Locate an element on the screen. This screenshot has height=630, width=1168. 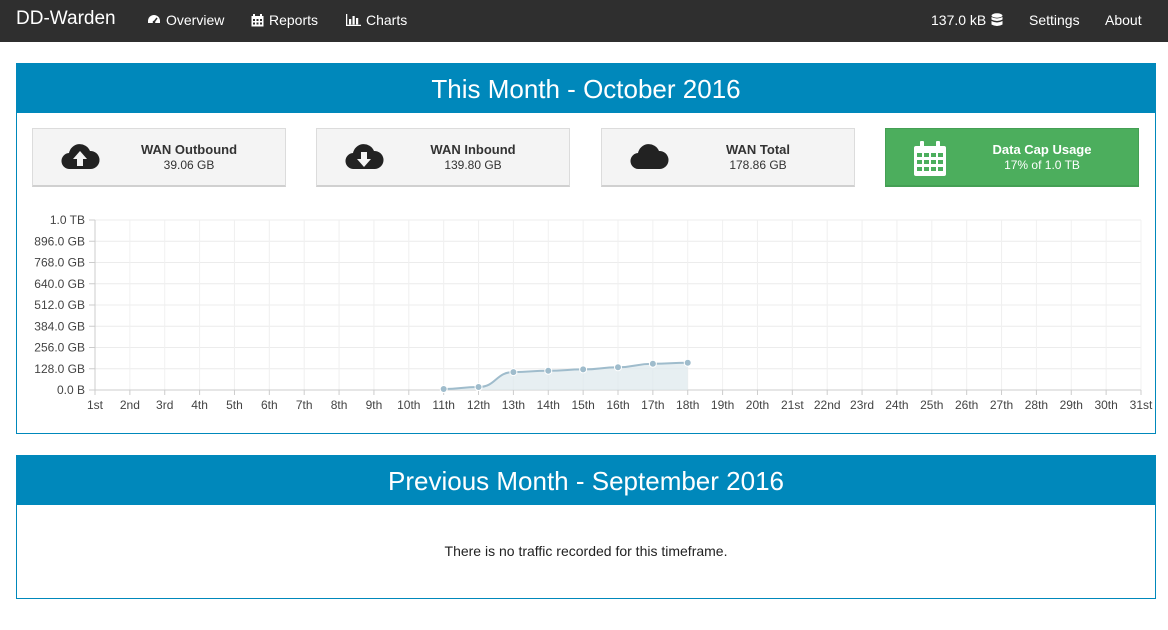
x-tick-label: 2nd is located at coordinates (130, 405).